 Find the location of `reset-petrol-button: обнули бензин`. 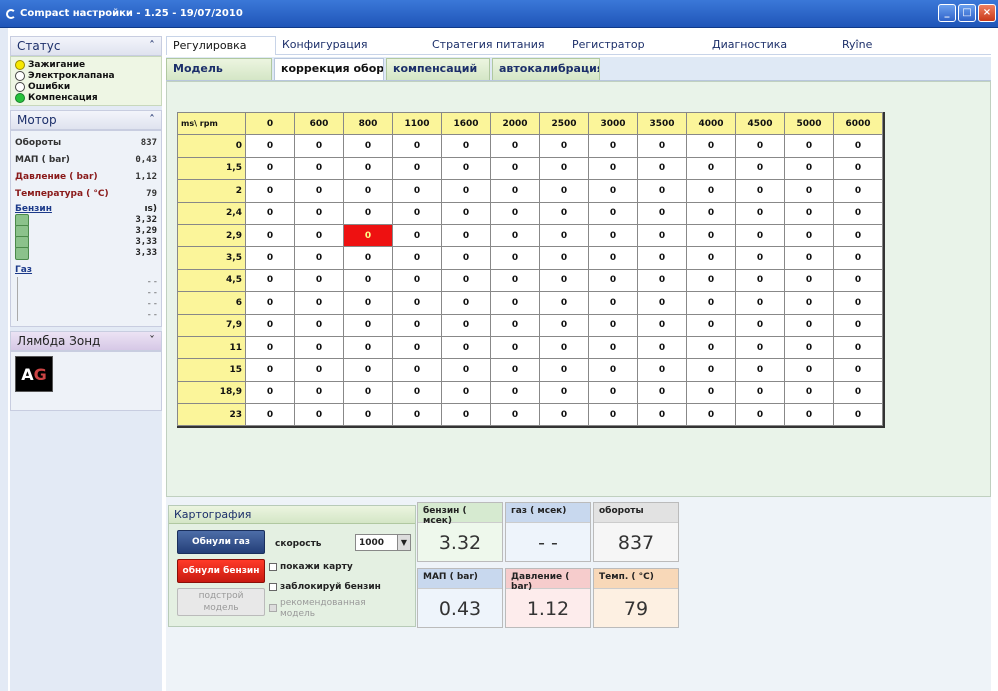

reset-petrol-button: обнули бензин is located at coordinates (221, 571).